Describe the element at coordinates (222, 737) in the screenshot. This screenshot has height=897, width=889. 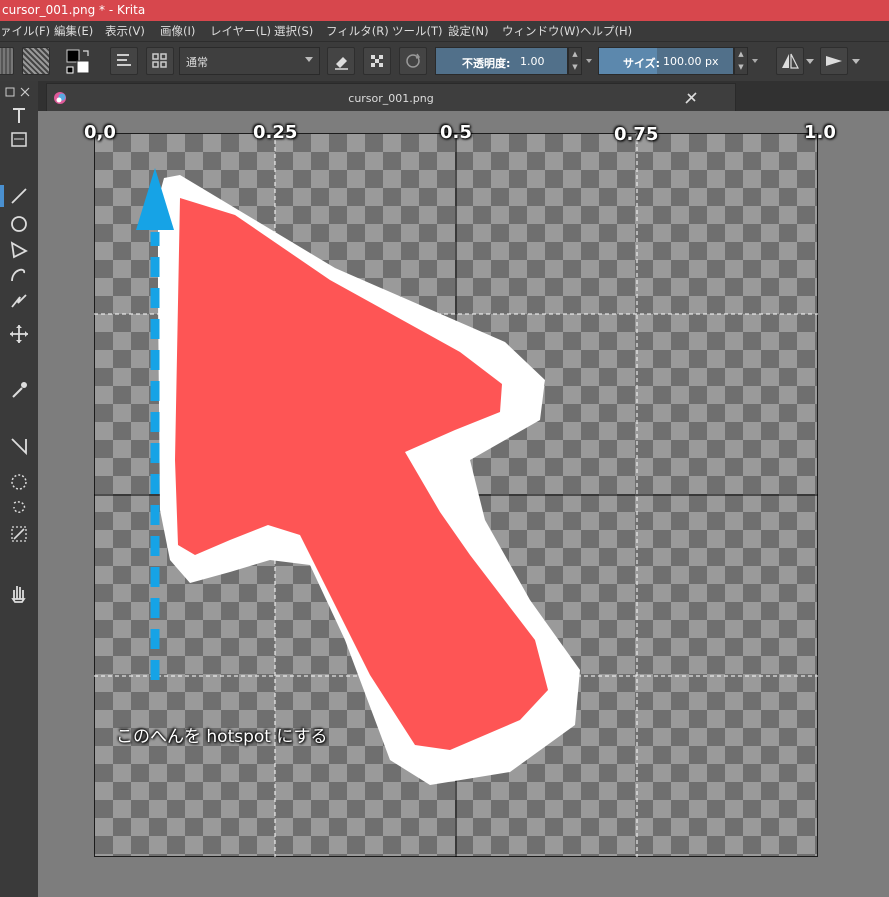
I see `hotspot-annotation: このへんを hotspot にする` at that location.